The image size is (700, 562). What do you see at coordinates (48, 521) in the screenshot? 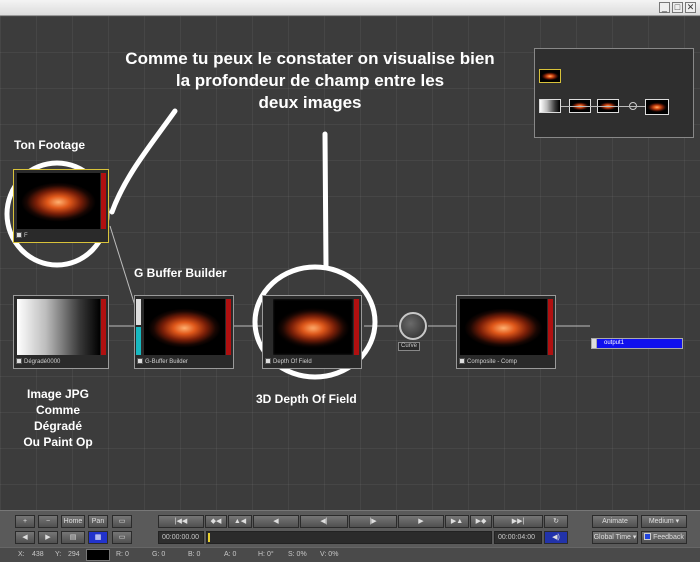
I see `zoom-out-button: −` at bounding box center [48, 521].